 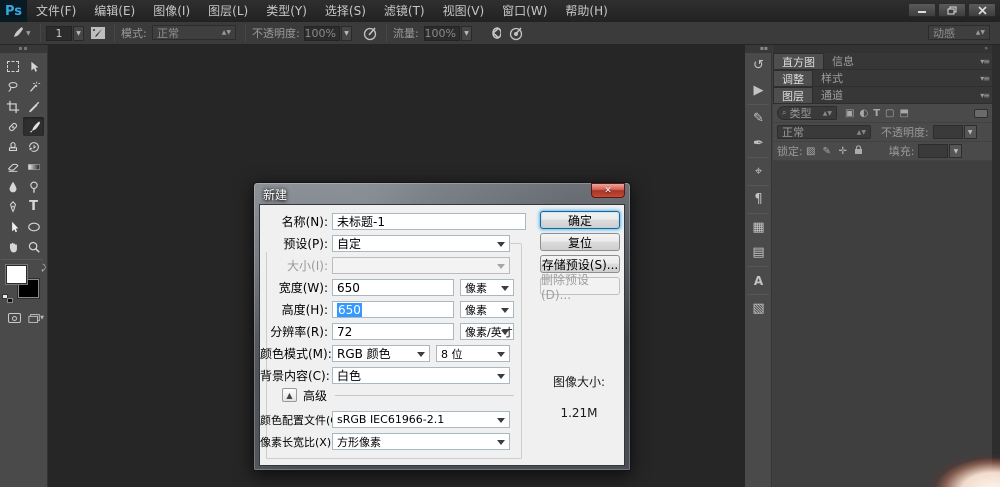 What do you see at coordinates (952, 10) in the screenshot?
I see `restore-button` at bounding box center [952, 10].